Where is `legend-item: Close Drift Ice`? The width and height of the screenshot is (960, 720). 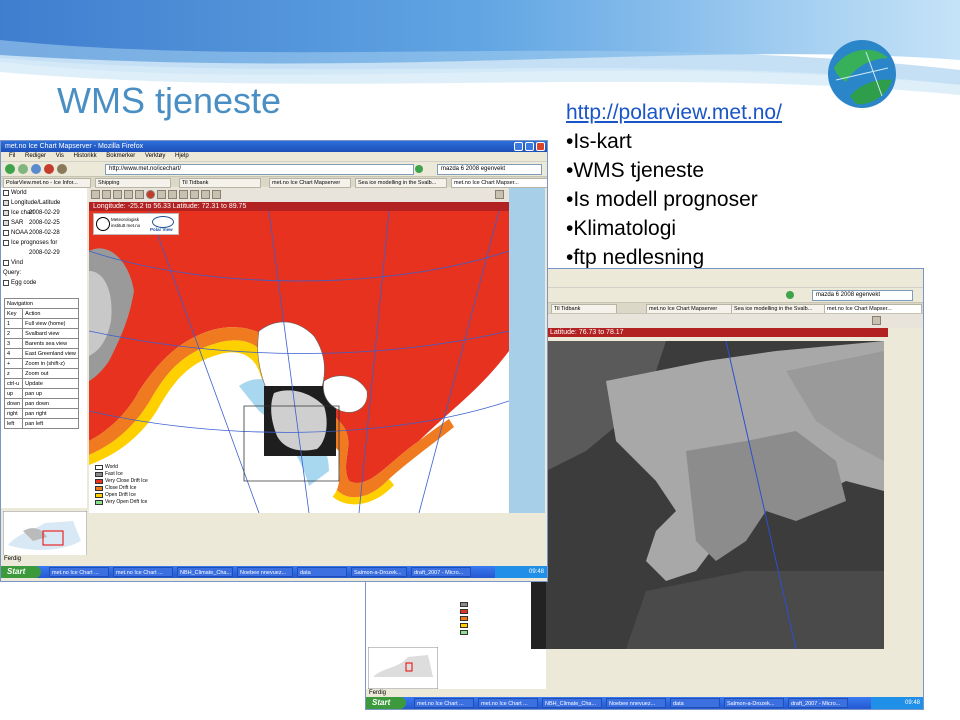
legend-item: Close Drift Ice is located at coordinates (121, 488).